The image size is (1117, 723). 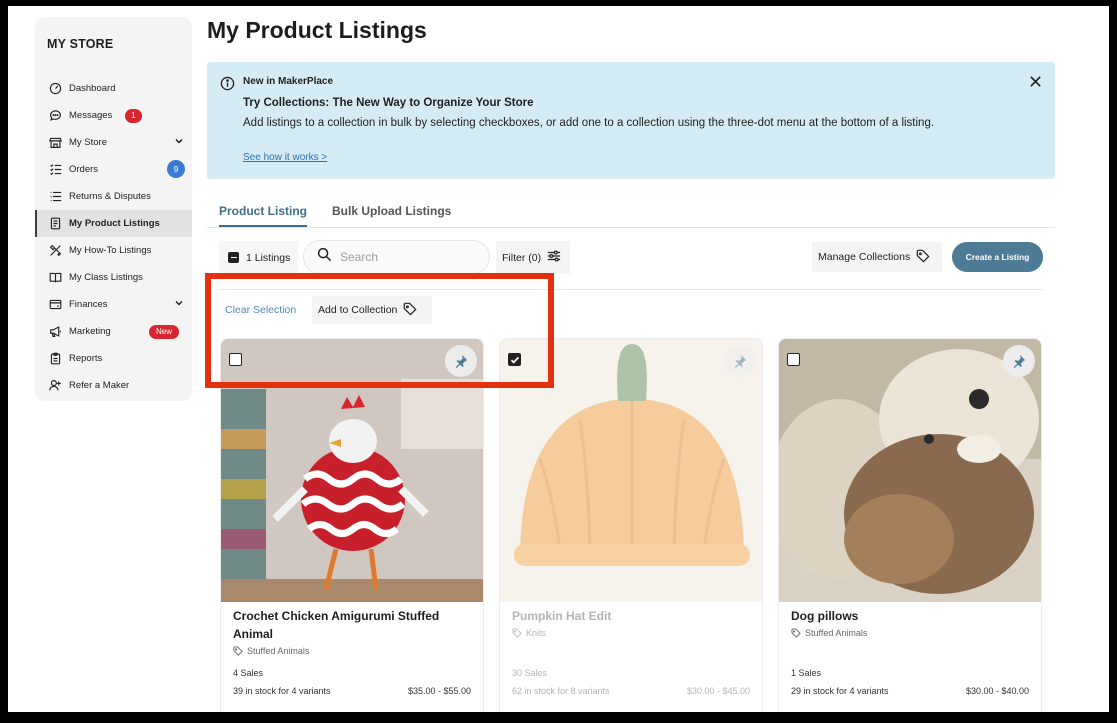 I want to click on selection-count: 1 Listings, so click(x=268, y=257).